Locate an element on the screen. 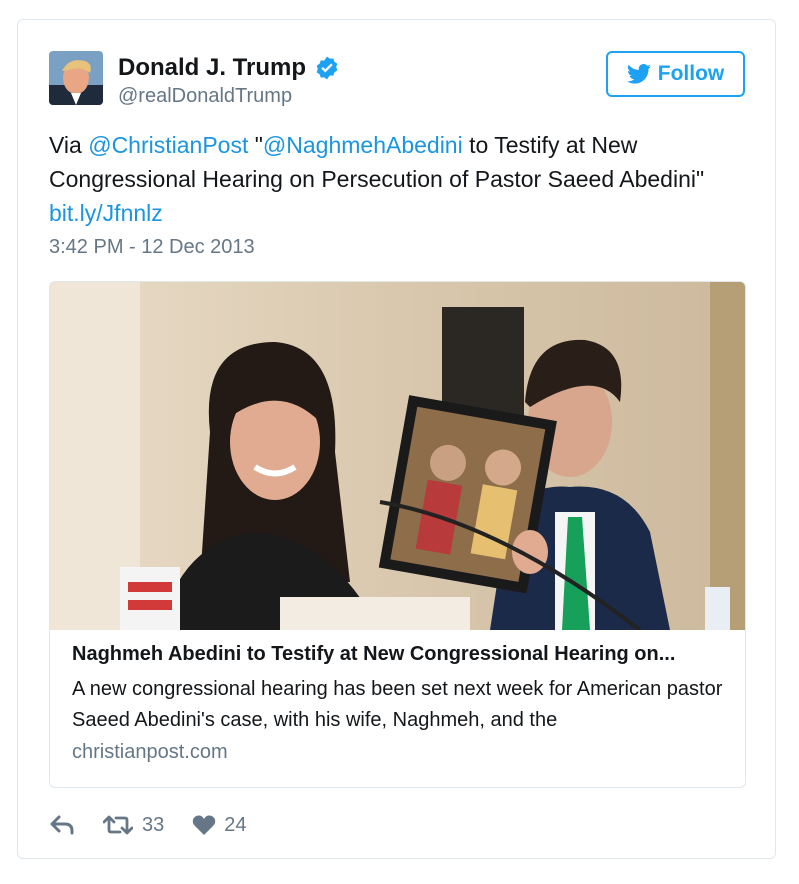 The height and width of the screenshot is (884, 799). twitter-bird-icon is located at coordinates (638, 74).